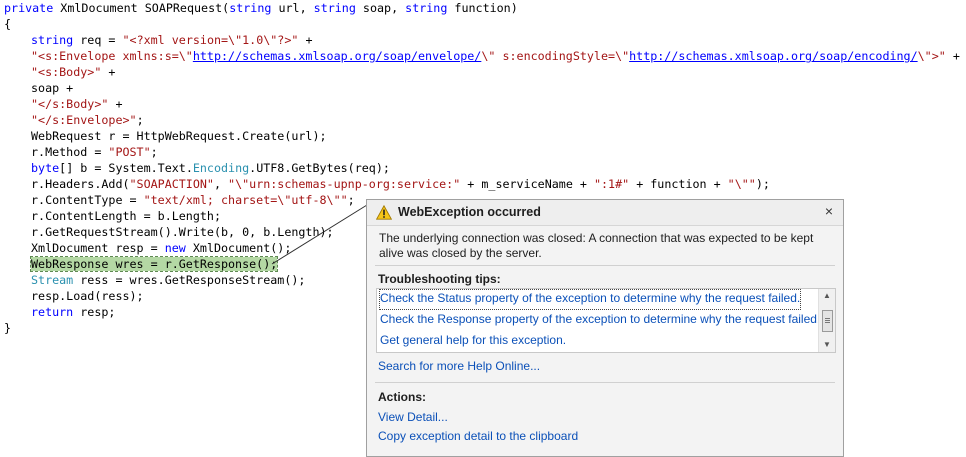 This screenshot has width=966, height=457. I want to click on code-text: ,, so click(221, 184).